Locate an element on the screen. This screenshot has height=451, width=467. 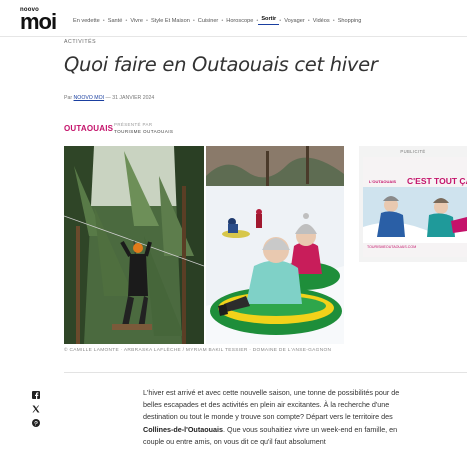
body-strong-text: Collines-de-l'Outaouais is located at coordinates (183, 429).